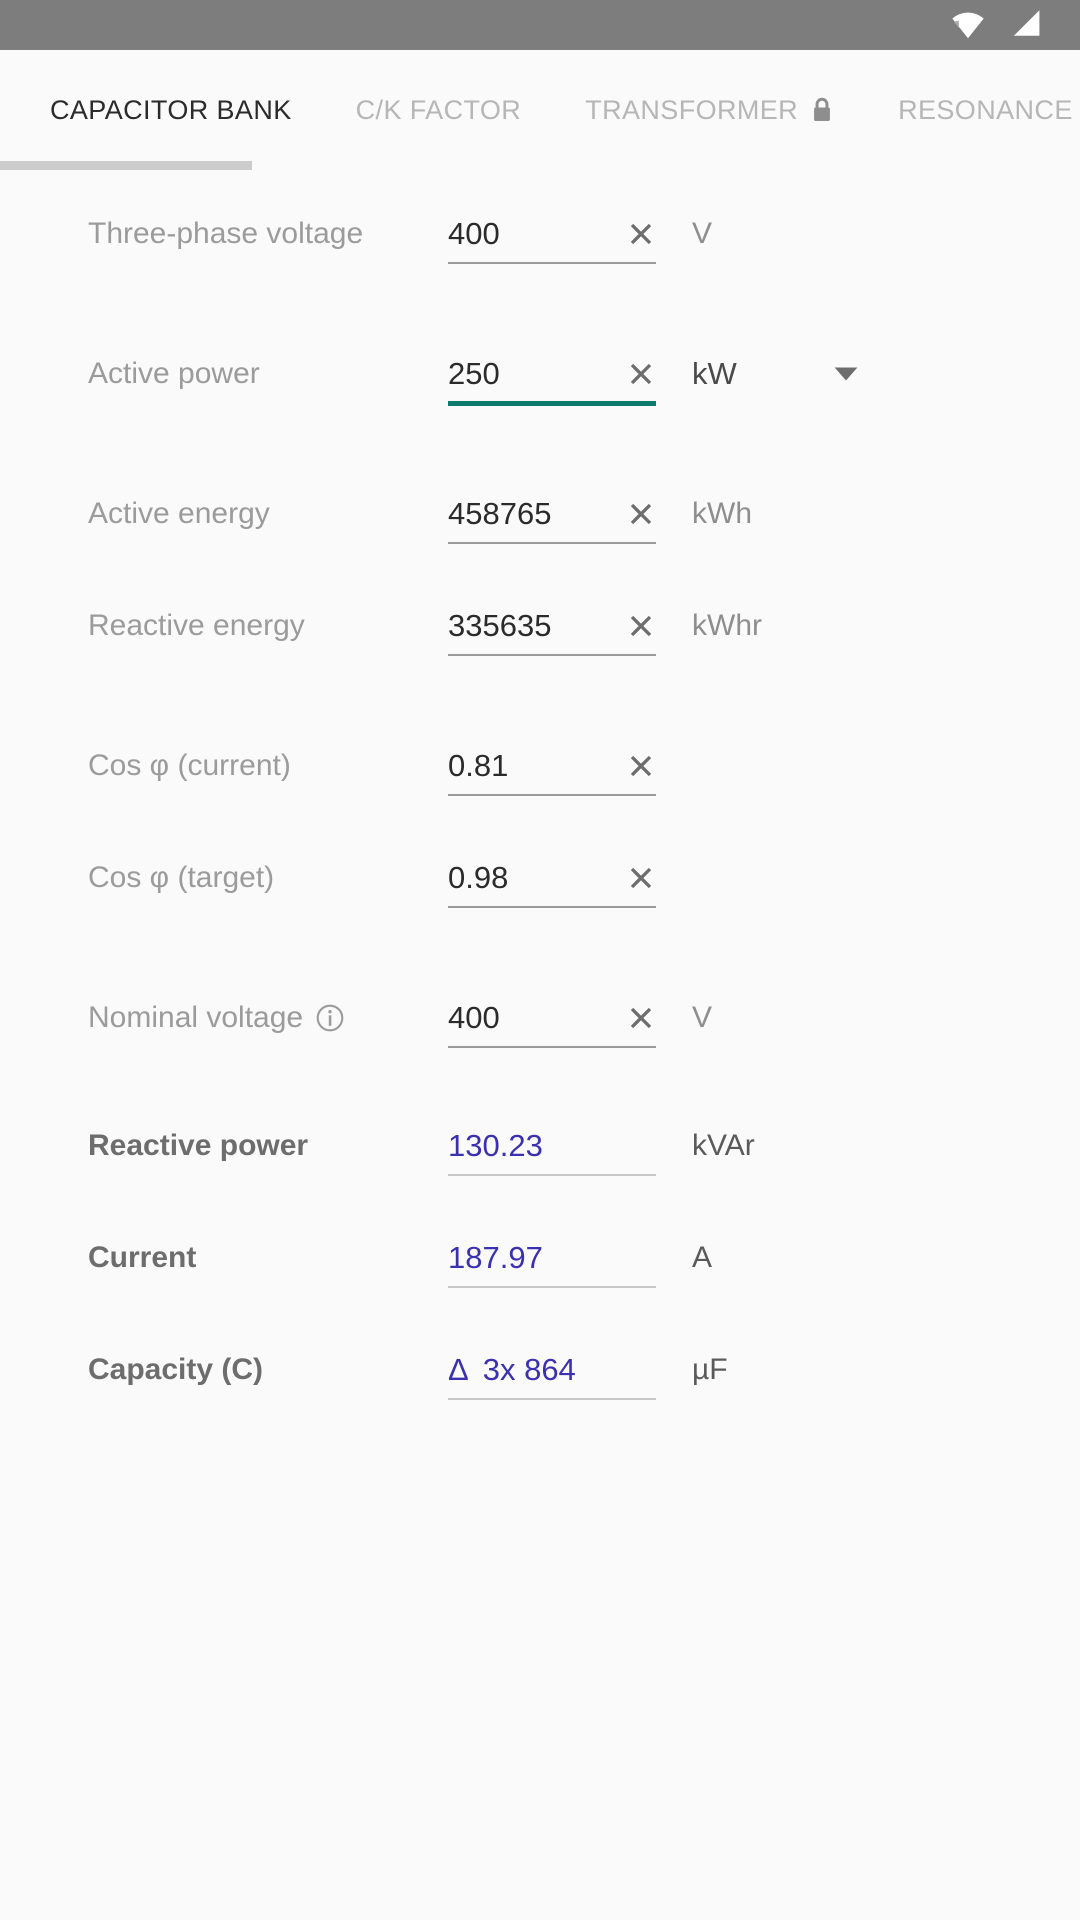 This screenshot has height=1920, width=1080. What do you see at coordinates (996, 25) in the screenshot?
I see `status-bar-icons` at bounding box center [996, 25].